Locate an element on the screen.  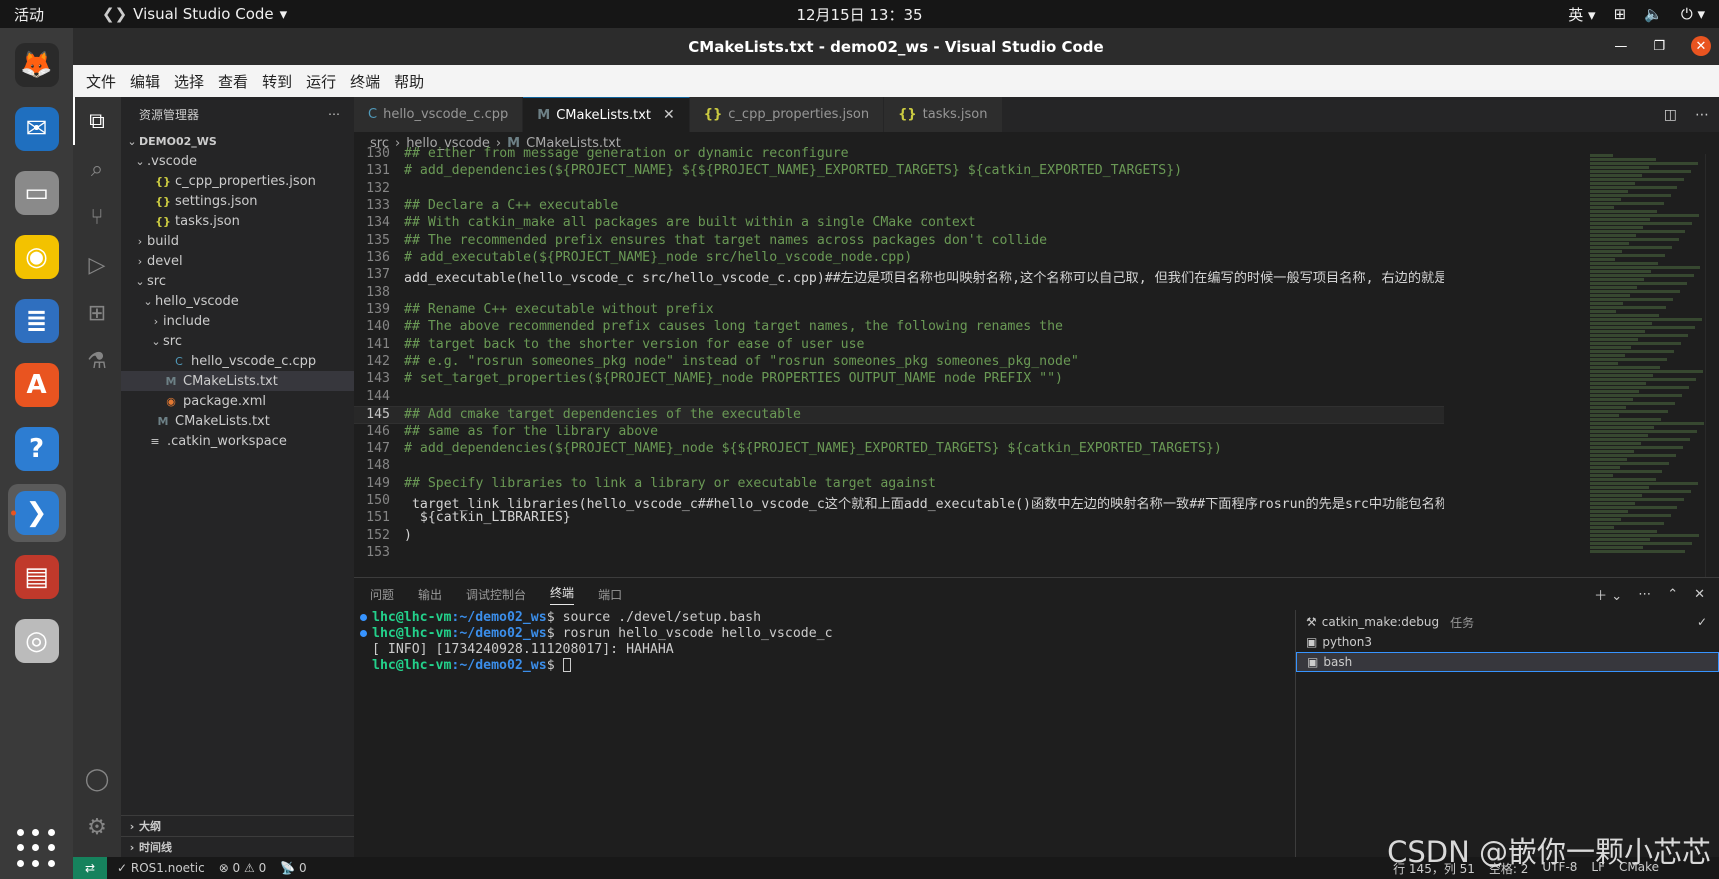
outline-section: › 大纲 is located at coordinates (237, 825).